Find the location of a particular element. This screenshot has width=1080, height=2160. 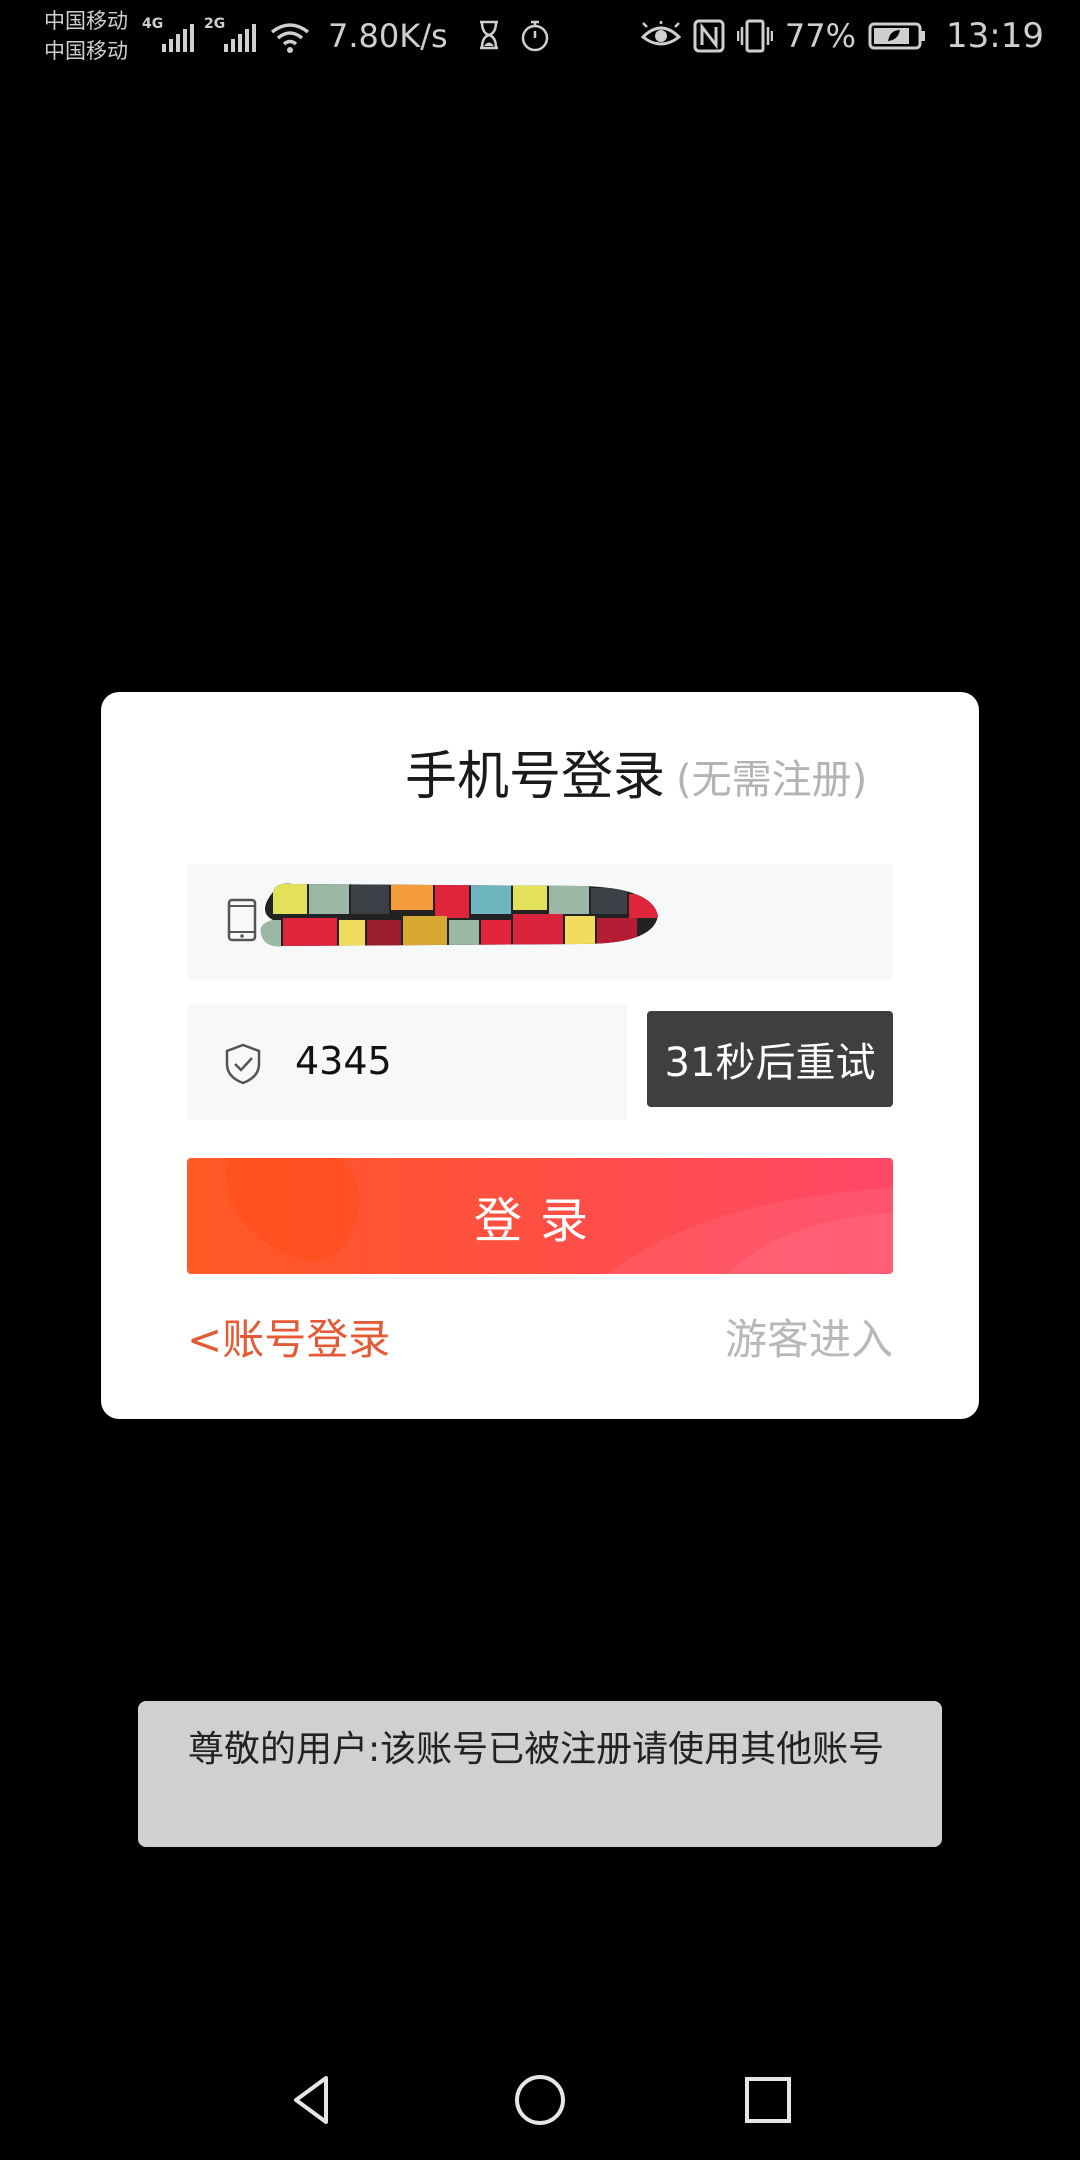

verification-code-value: 4345 is located at coordinates (343, 1061).